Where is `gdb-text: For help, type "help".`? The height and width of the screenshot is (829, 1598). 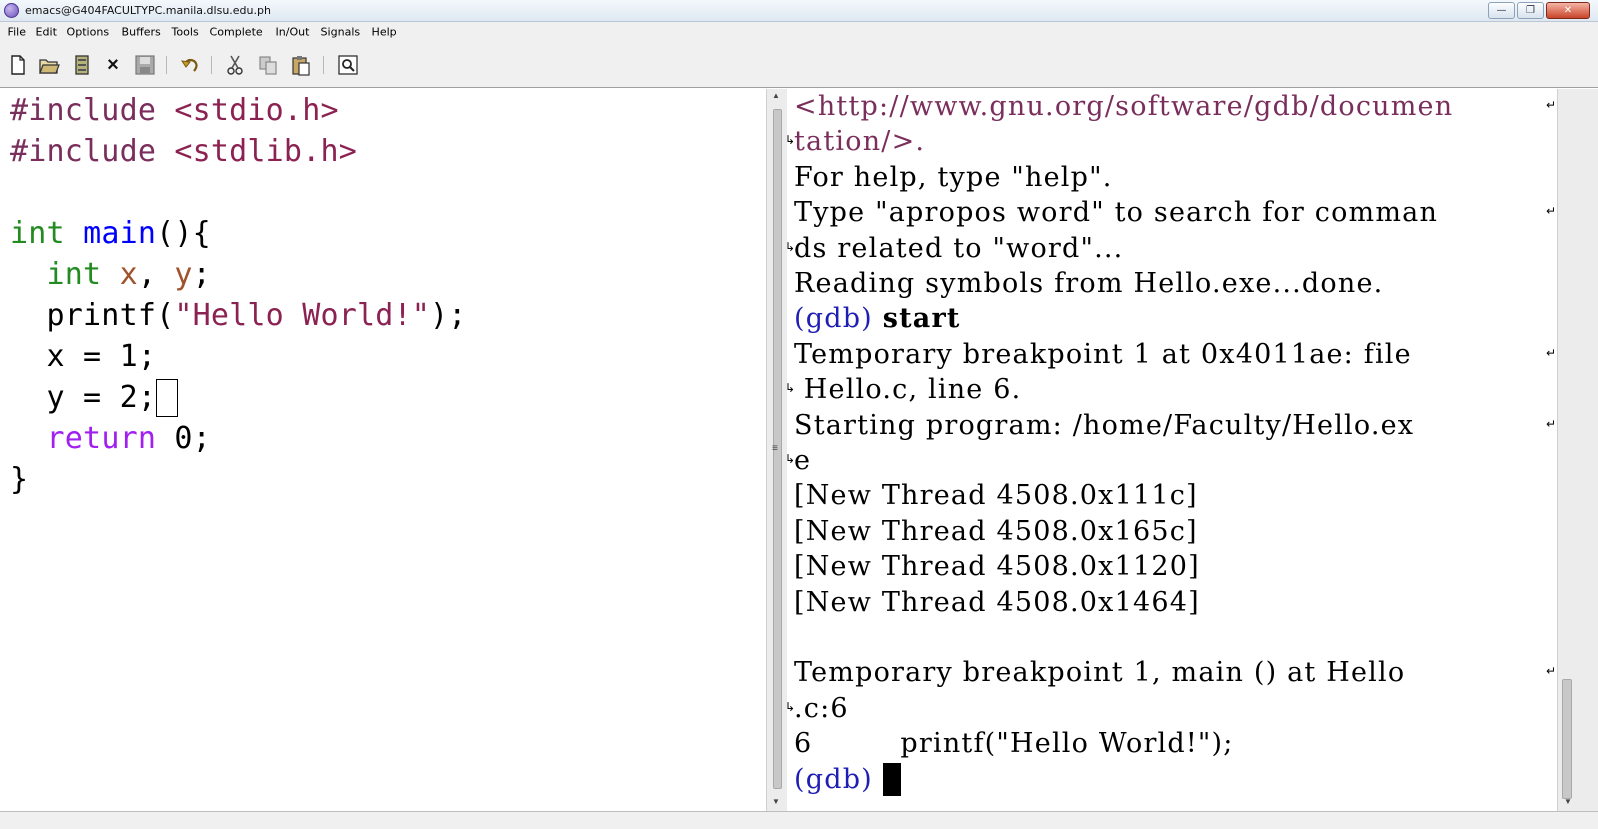
gdb-text: For help, type "help". is located at coordinates (953, 177).